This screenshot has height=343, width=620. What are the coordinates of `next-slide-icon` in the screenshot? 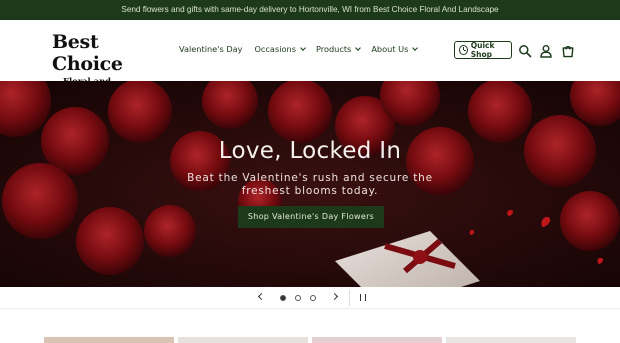 It's located at (334, 296).